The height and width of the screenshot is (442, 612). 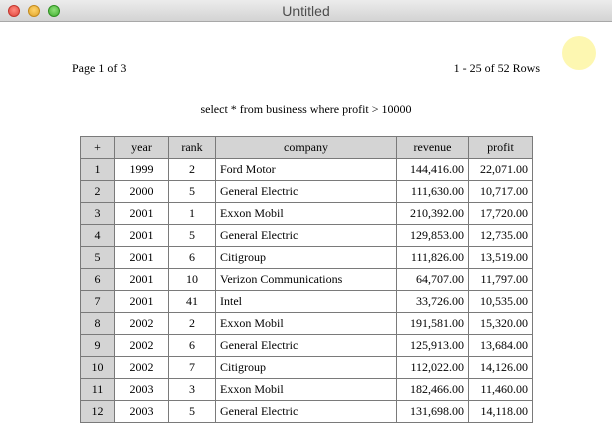 What do you see at coordinates (97, 389) in the screenshot?
I see `row-number-cell: 11` at bounding box center [97, 389].